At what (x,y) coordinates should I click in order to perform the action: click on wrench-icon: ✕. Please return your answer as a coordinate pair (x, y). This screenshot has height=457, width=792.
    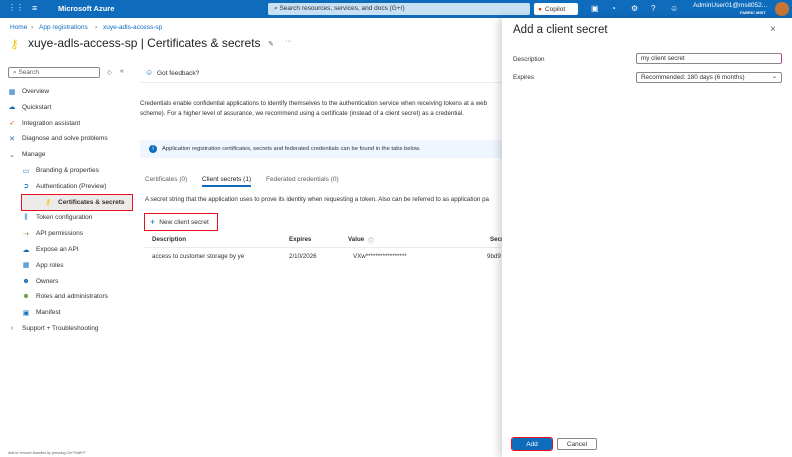
    Looking at the image, I should click on (12, 139).